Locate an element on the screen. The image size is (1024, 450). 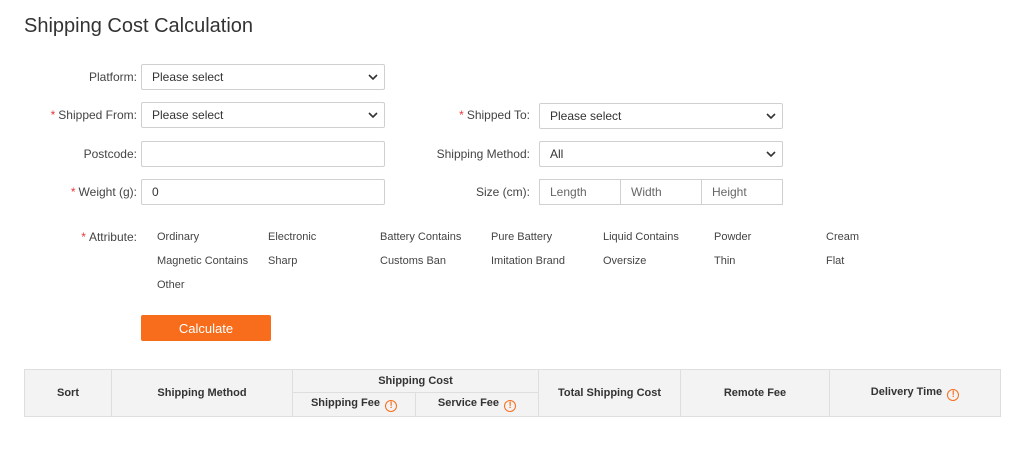
attribute-option-other: Other is located at coordinates (171, 285).